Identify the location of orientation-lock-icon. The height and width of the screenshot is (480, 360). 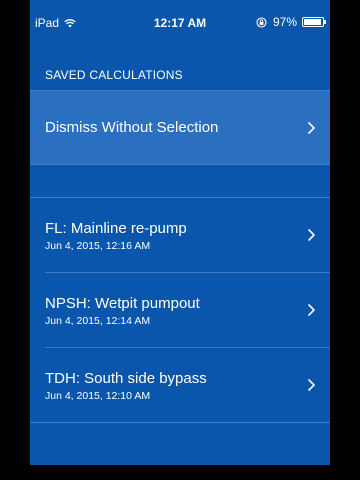
(261, 22).